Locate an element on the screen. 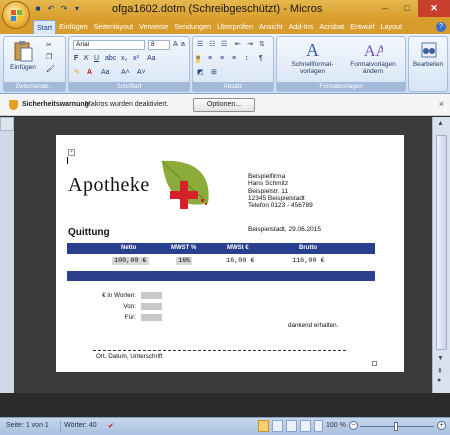 The width and height of the screenshot is (450, 435). zoom-level: 100 % is located at coordinates (336, 425).